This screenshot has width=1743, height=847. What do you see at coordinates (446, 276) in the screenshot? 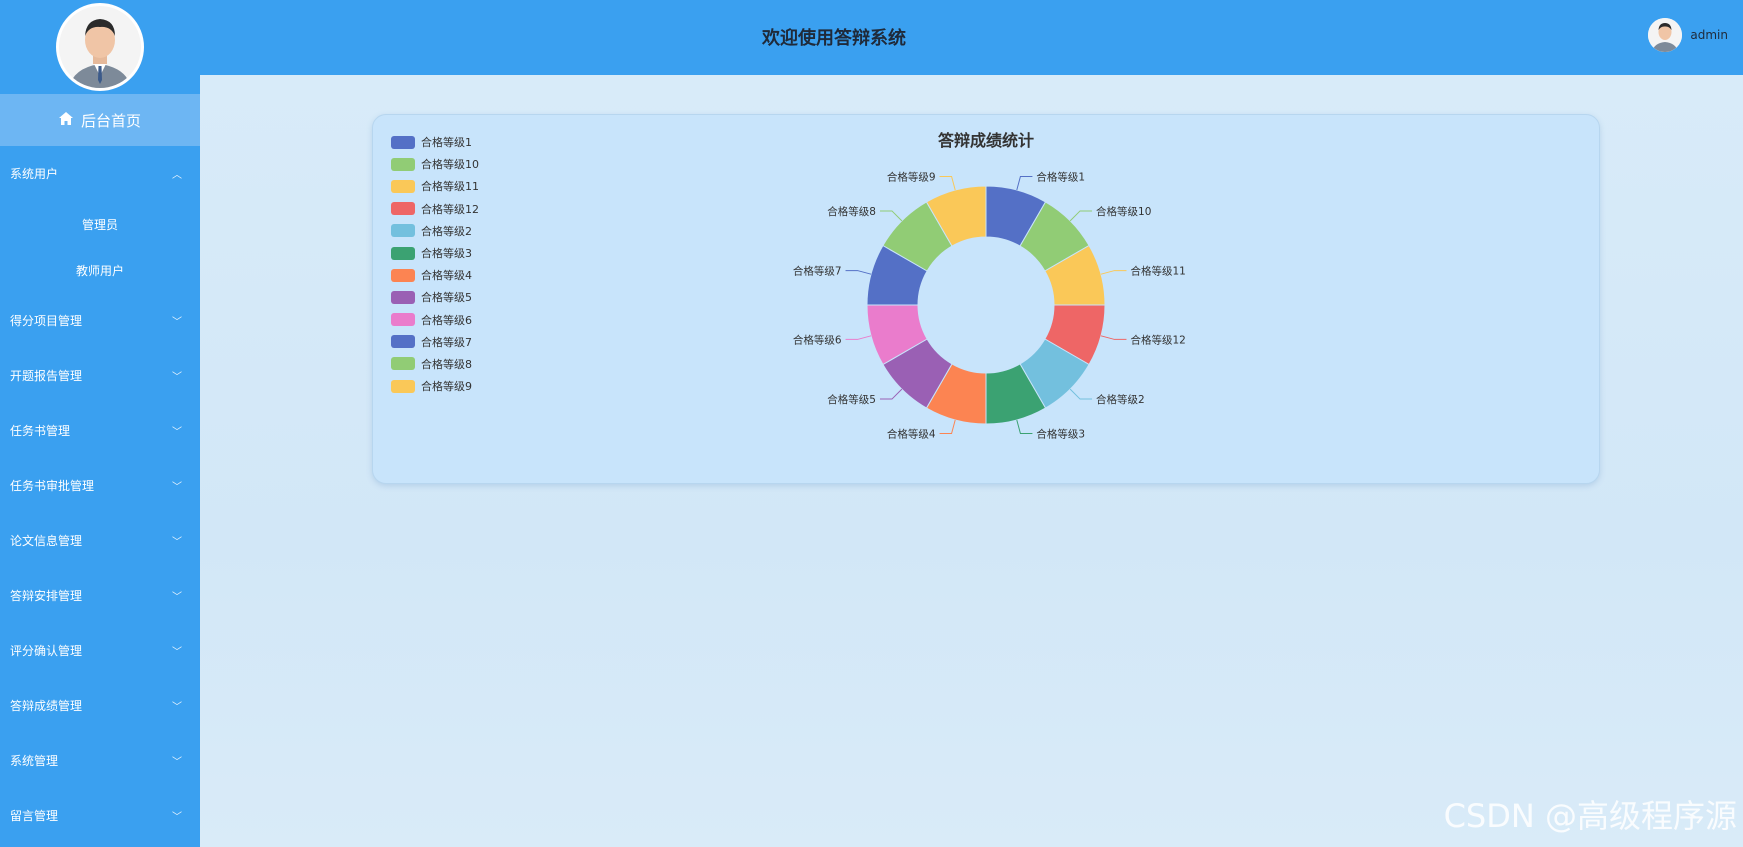
I see `legend-label: 合格等级4` at bounding box center [446, 276].